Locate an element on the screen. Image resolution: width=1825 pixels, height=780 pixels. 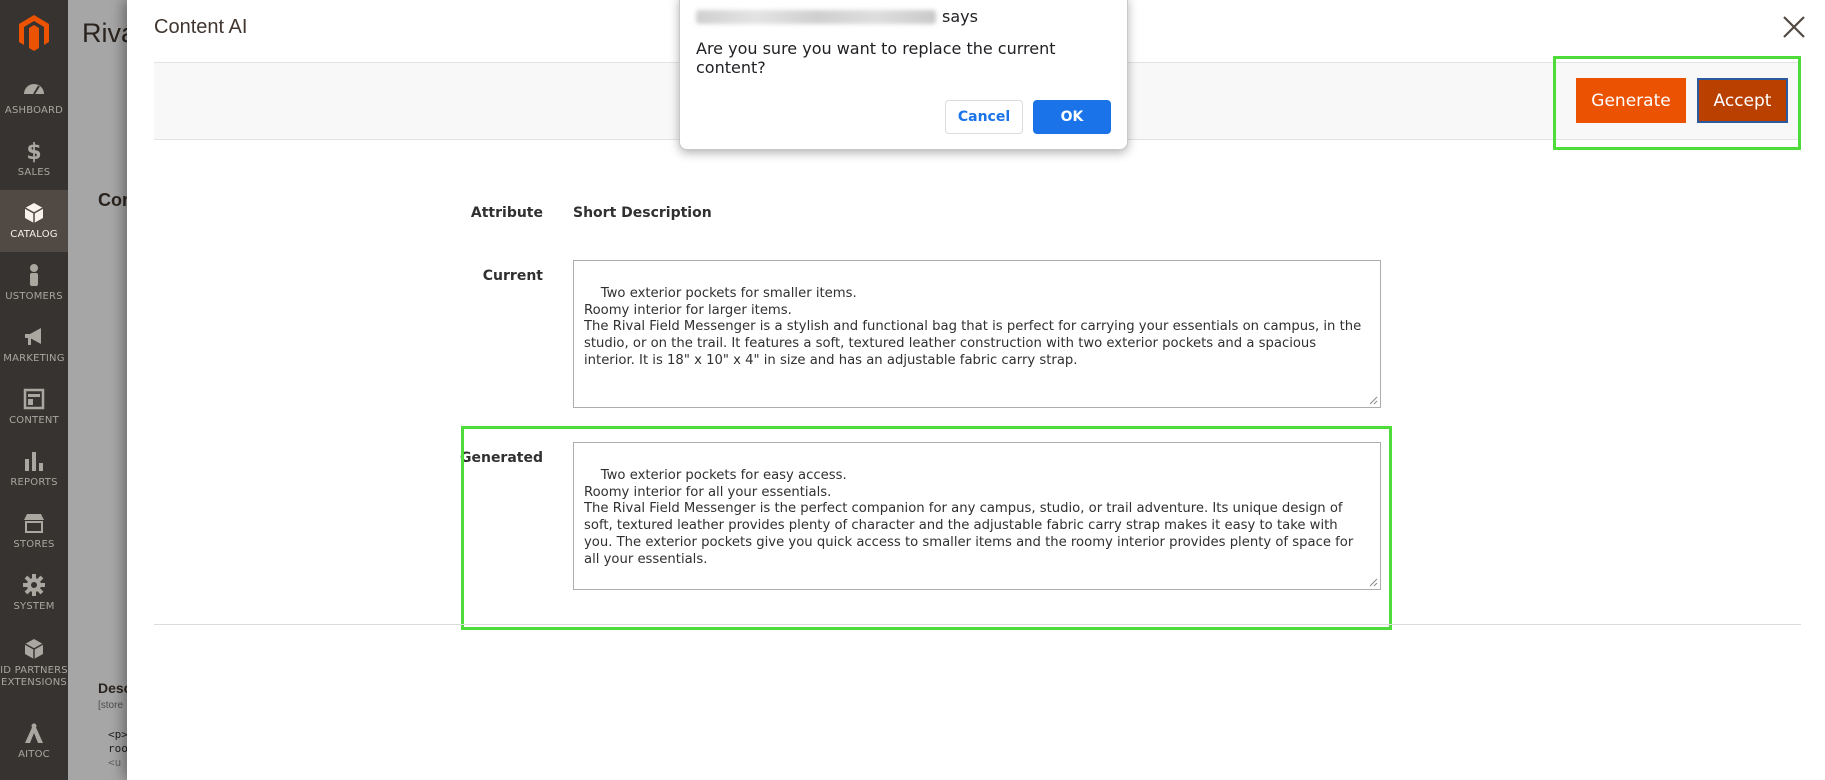
current-label: Current is located at coordinates (512, 276).